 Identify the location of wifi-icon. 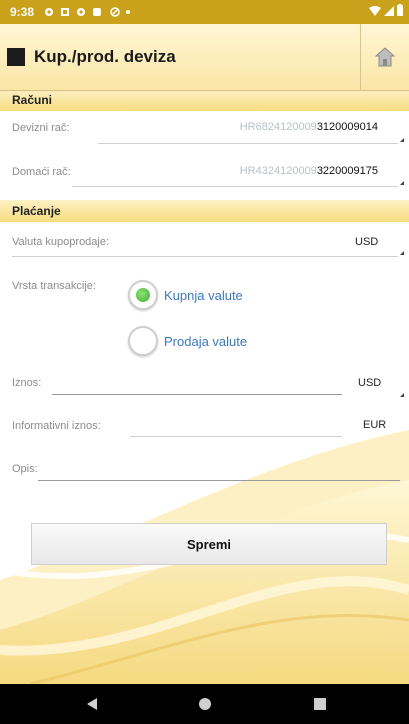
(375, 12).